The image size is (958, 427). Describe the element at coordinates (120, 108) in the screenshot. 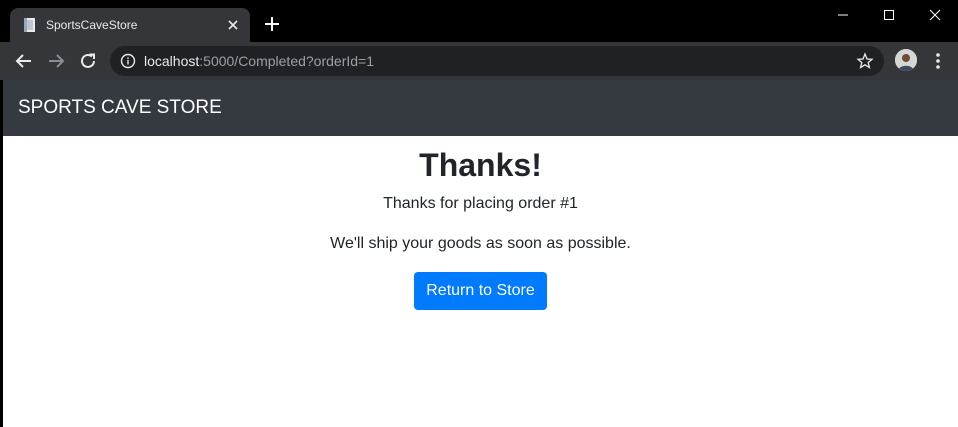

I see `site-brand: SPORTS CAVE STORE` at that location.